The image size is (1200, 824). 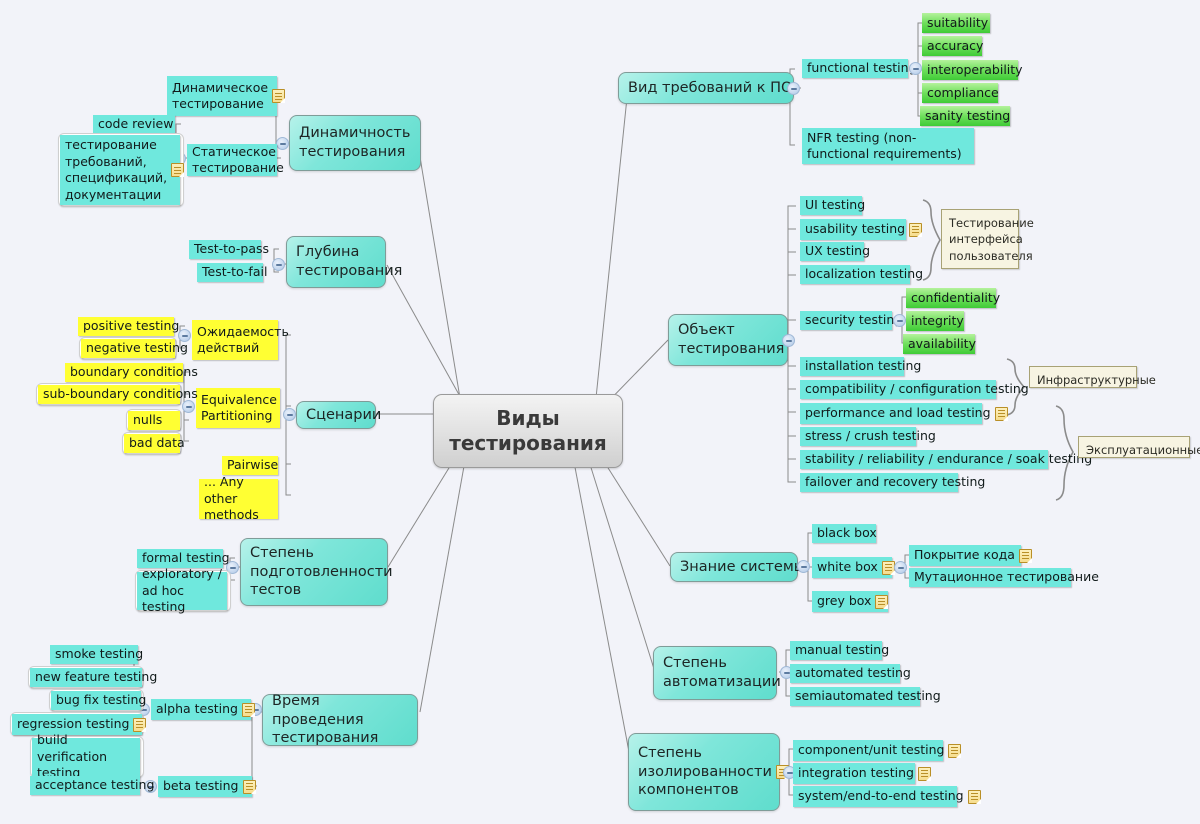 What do you see at coordinates (939, 344) in the screenshot?
I see `leaf-availability: availability` at bounding box center [939, 344].